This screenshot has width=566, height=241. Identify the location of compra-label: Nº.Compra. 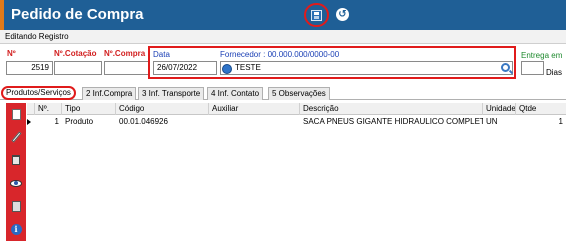
(125, 53).